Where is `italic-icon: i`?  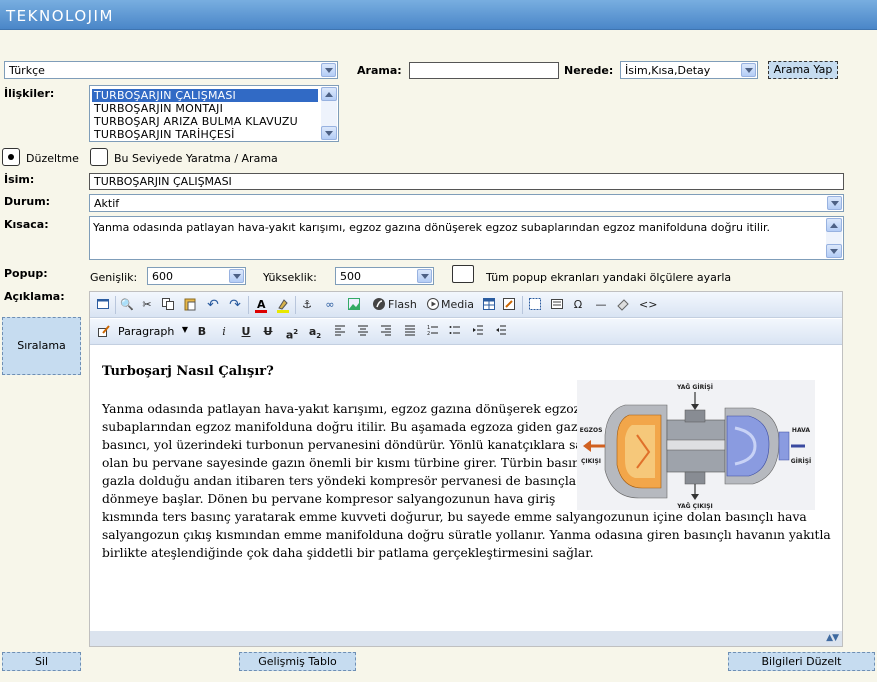 italic-icon: i is located at coordinates (224, 332).